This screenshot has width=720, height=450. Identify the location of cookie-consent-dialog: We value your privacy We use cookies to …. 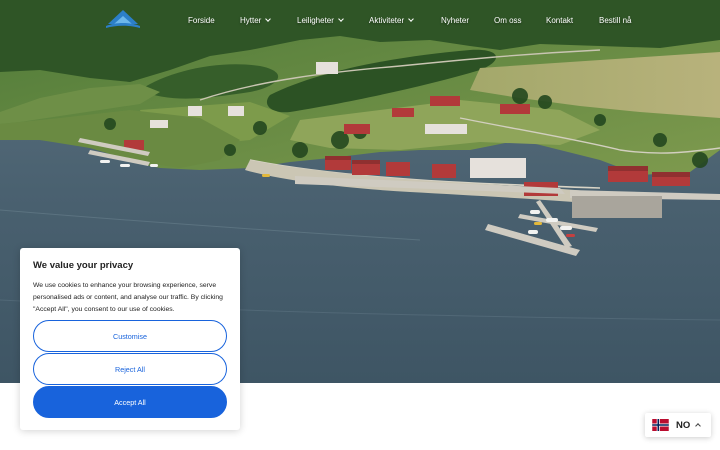
(130, 339).